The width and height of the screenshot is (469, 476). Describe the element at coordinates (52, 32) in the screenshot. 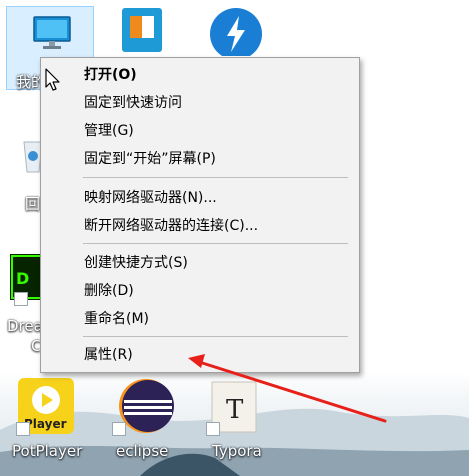

I see `monitor-icon` at that location.